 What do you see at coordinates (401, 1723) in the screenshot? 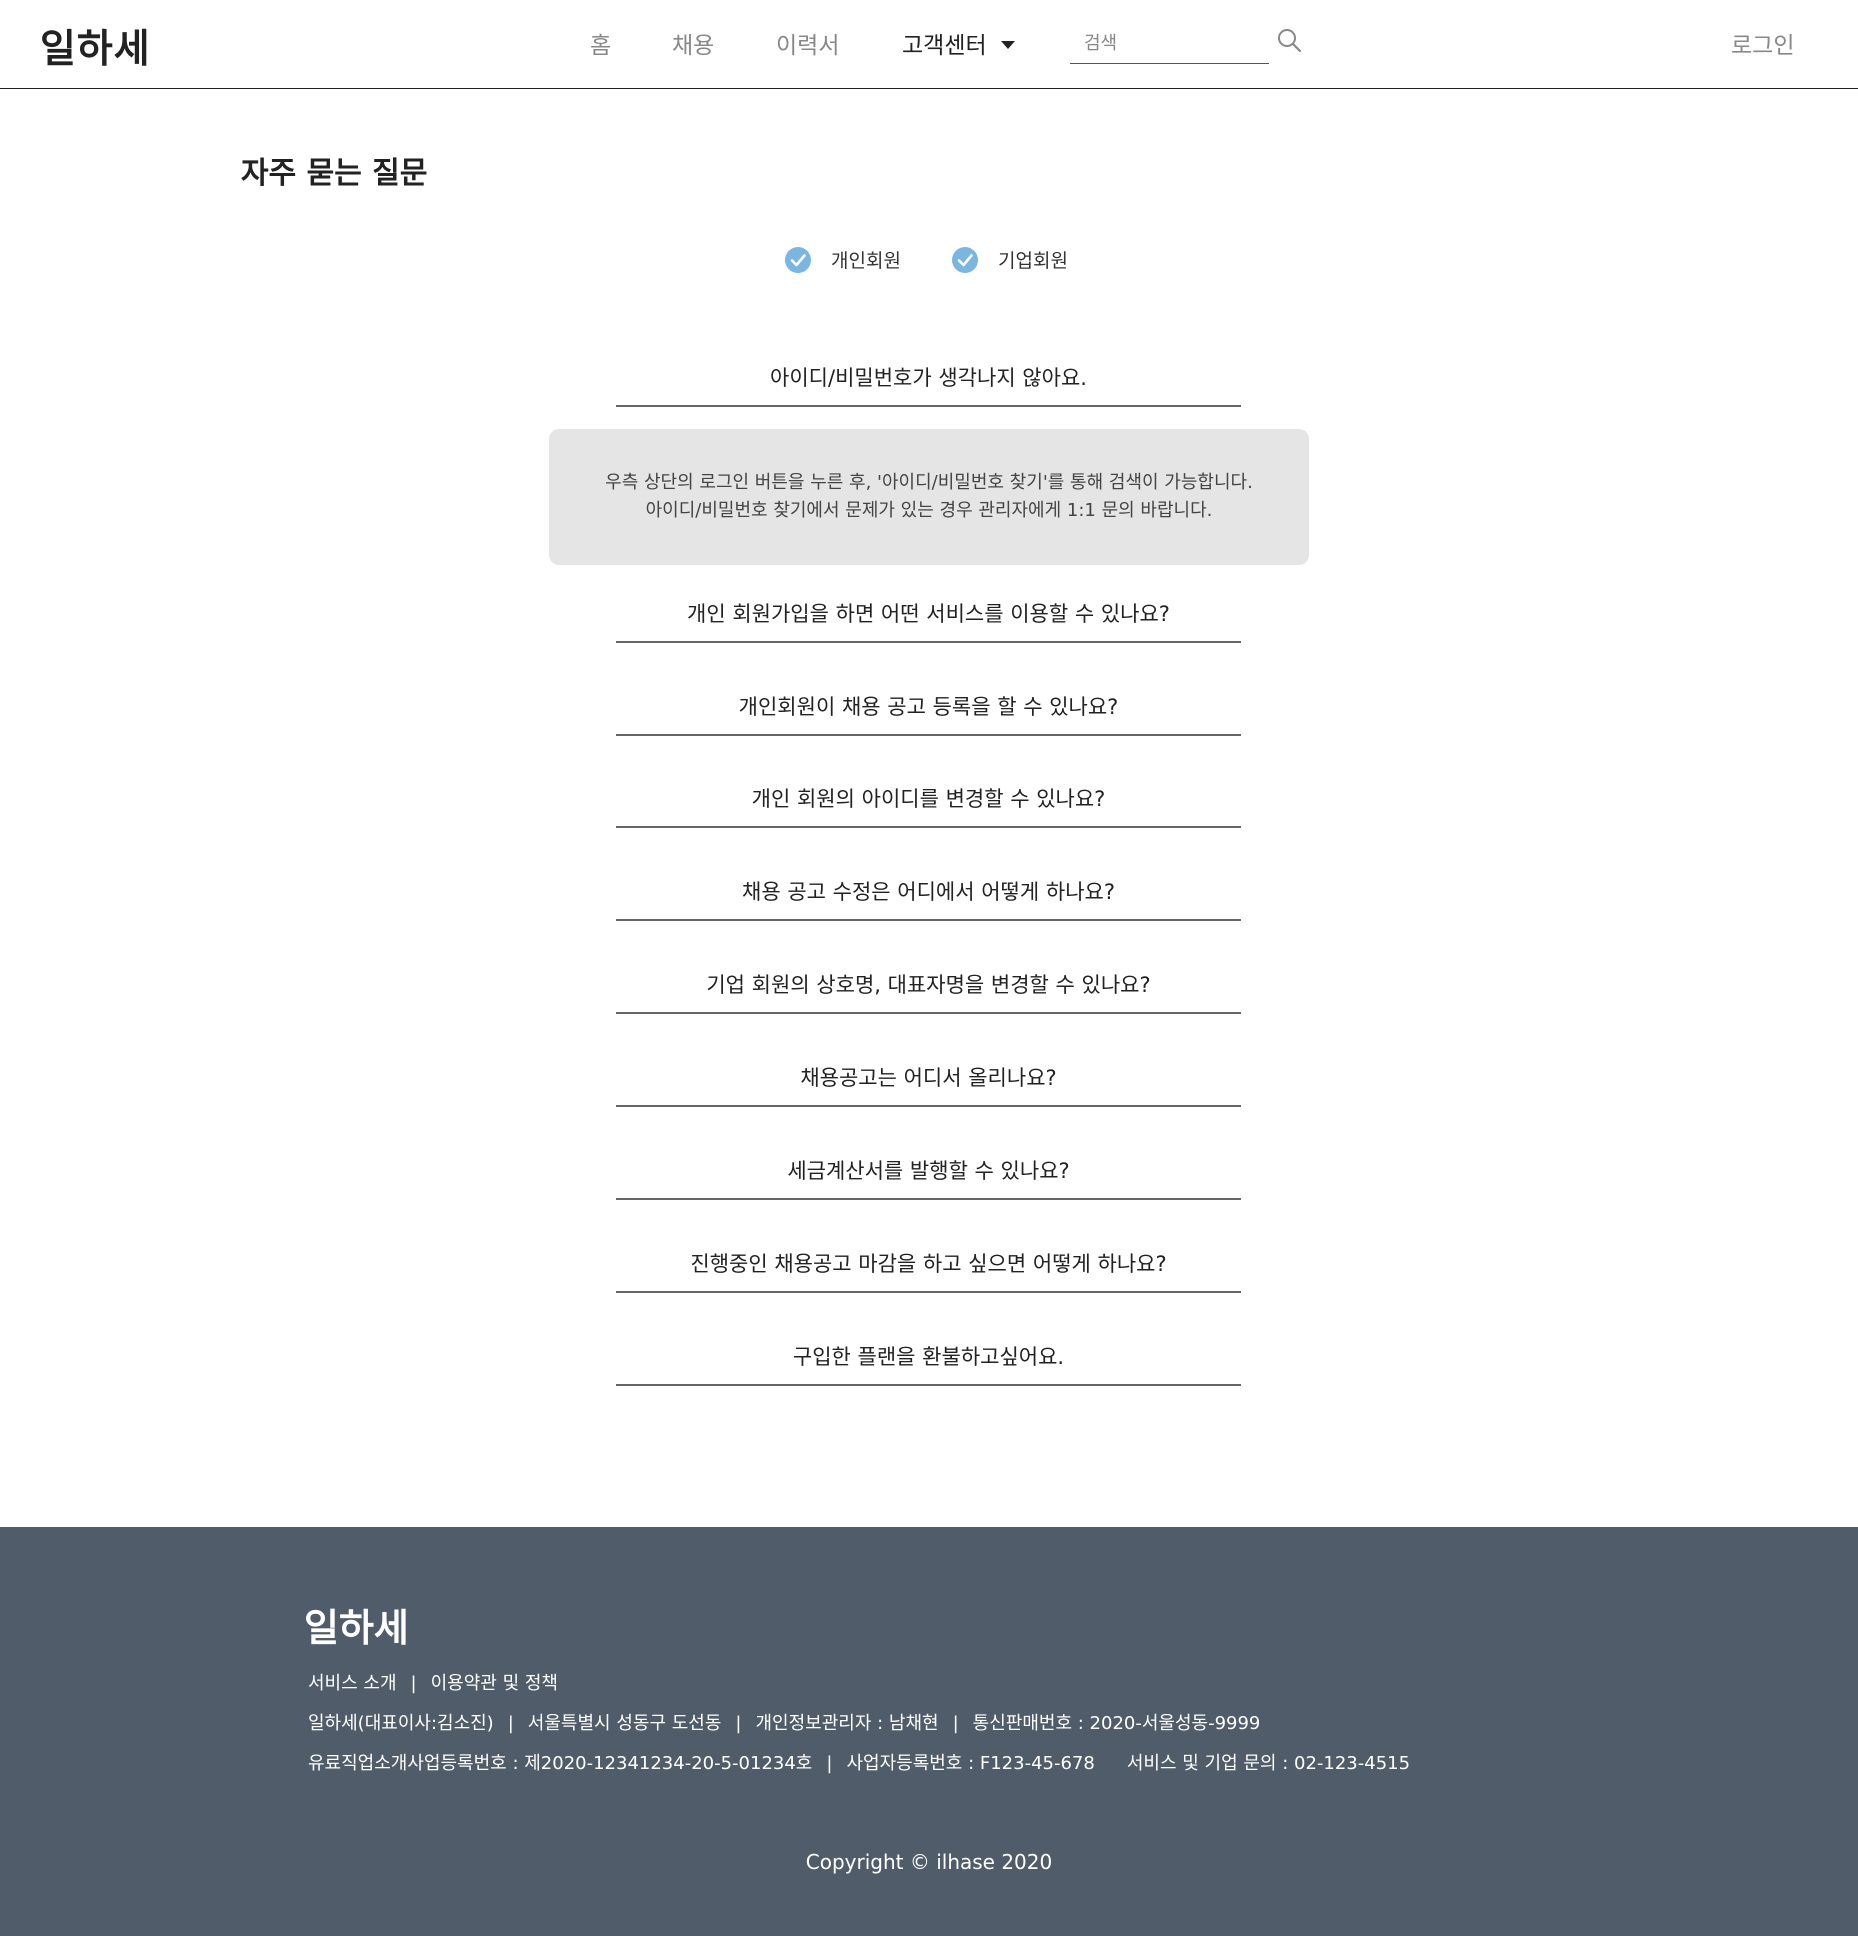
I see `footer-company: 일하세(대표이사:김소진)` at bounding box center [401, 1723].